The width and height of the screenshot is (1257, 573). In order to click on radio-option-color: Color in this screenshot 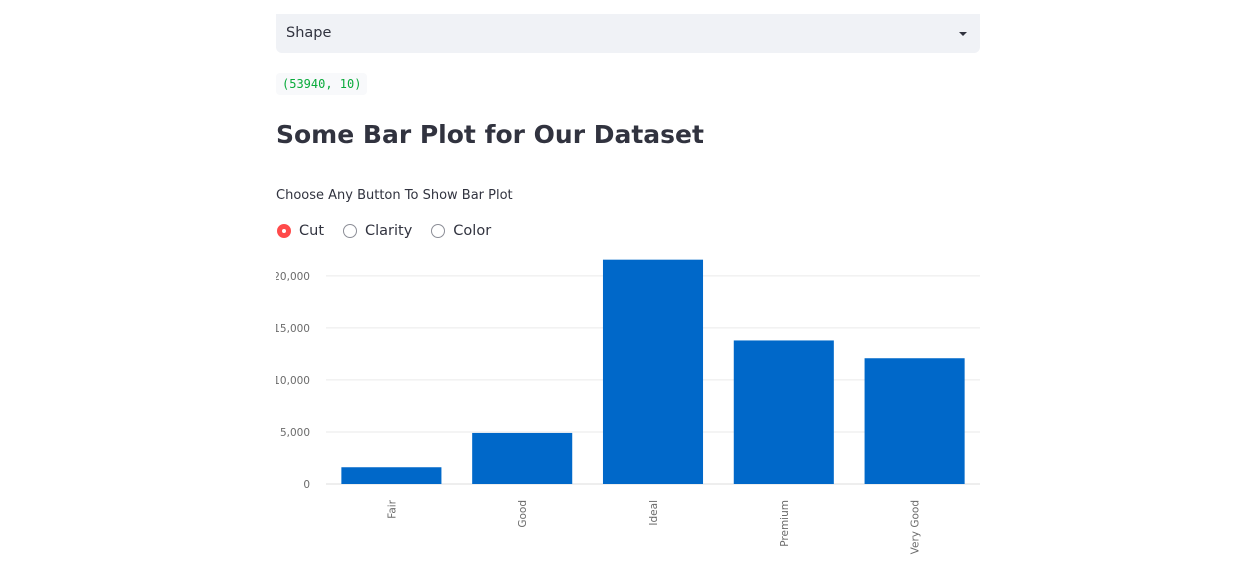, I will do `click(461, 231)`.